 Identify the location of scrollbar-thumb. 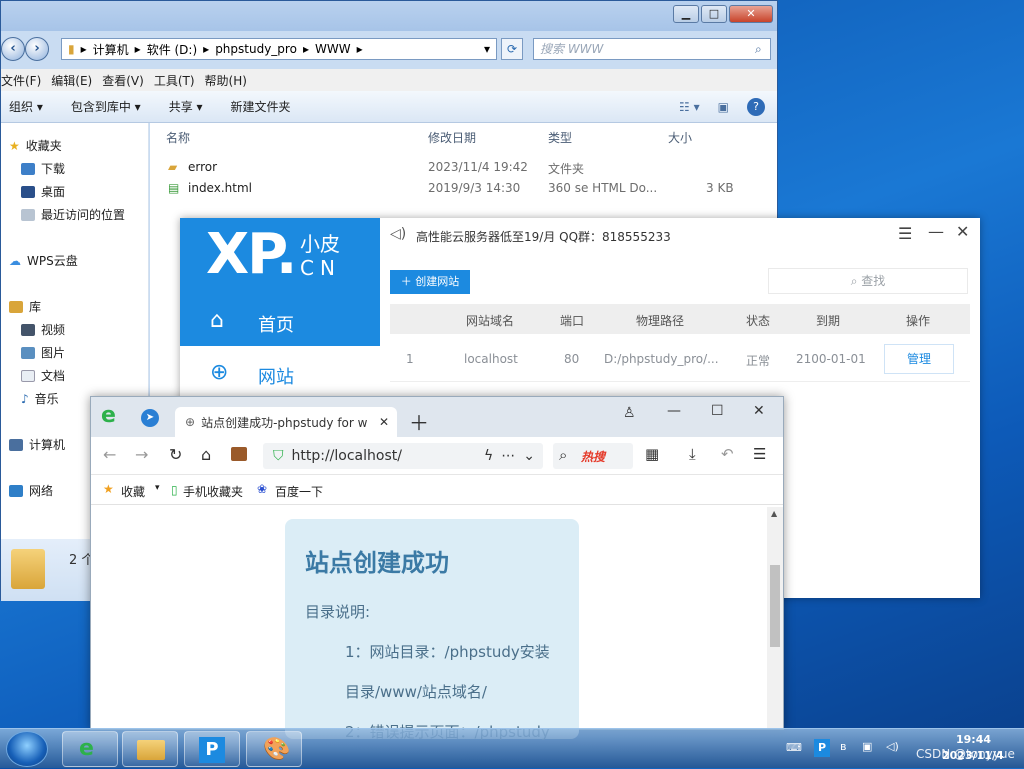
(775, 606).